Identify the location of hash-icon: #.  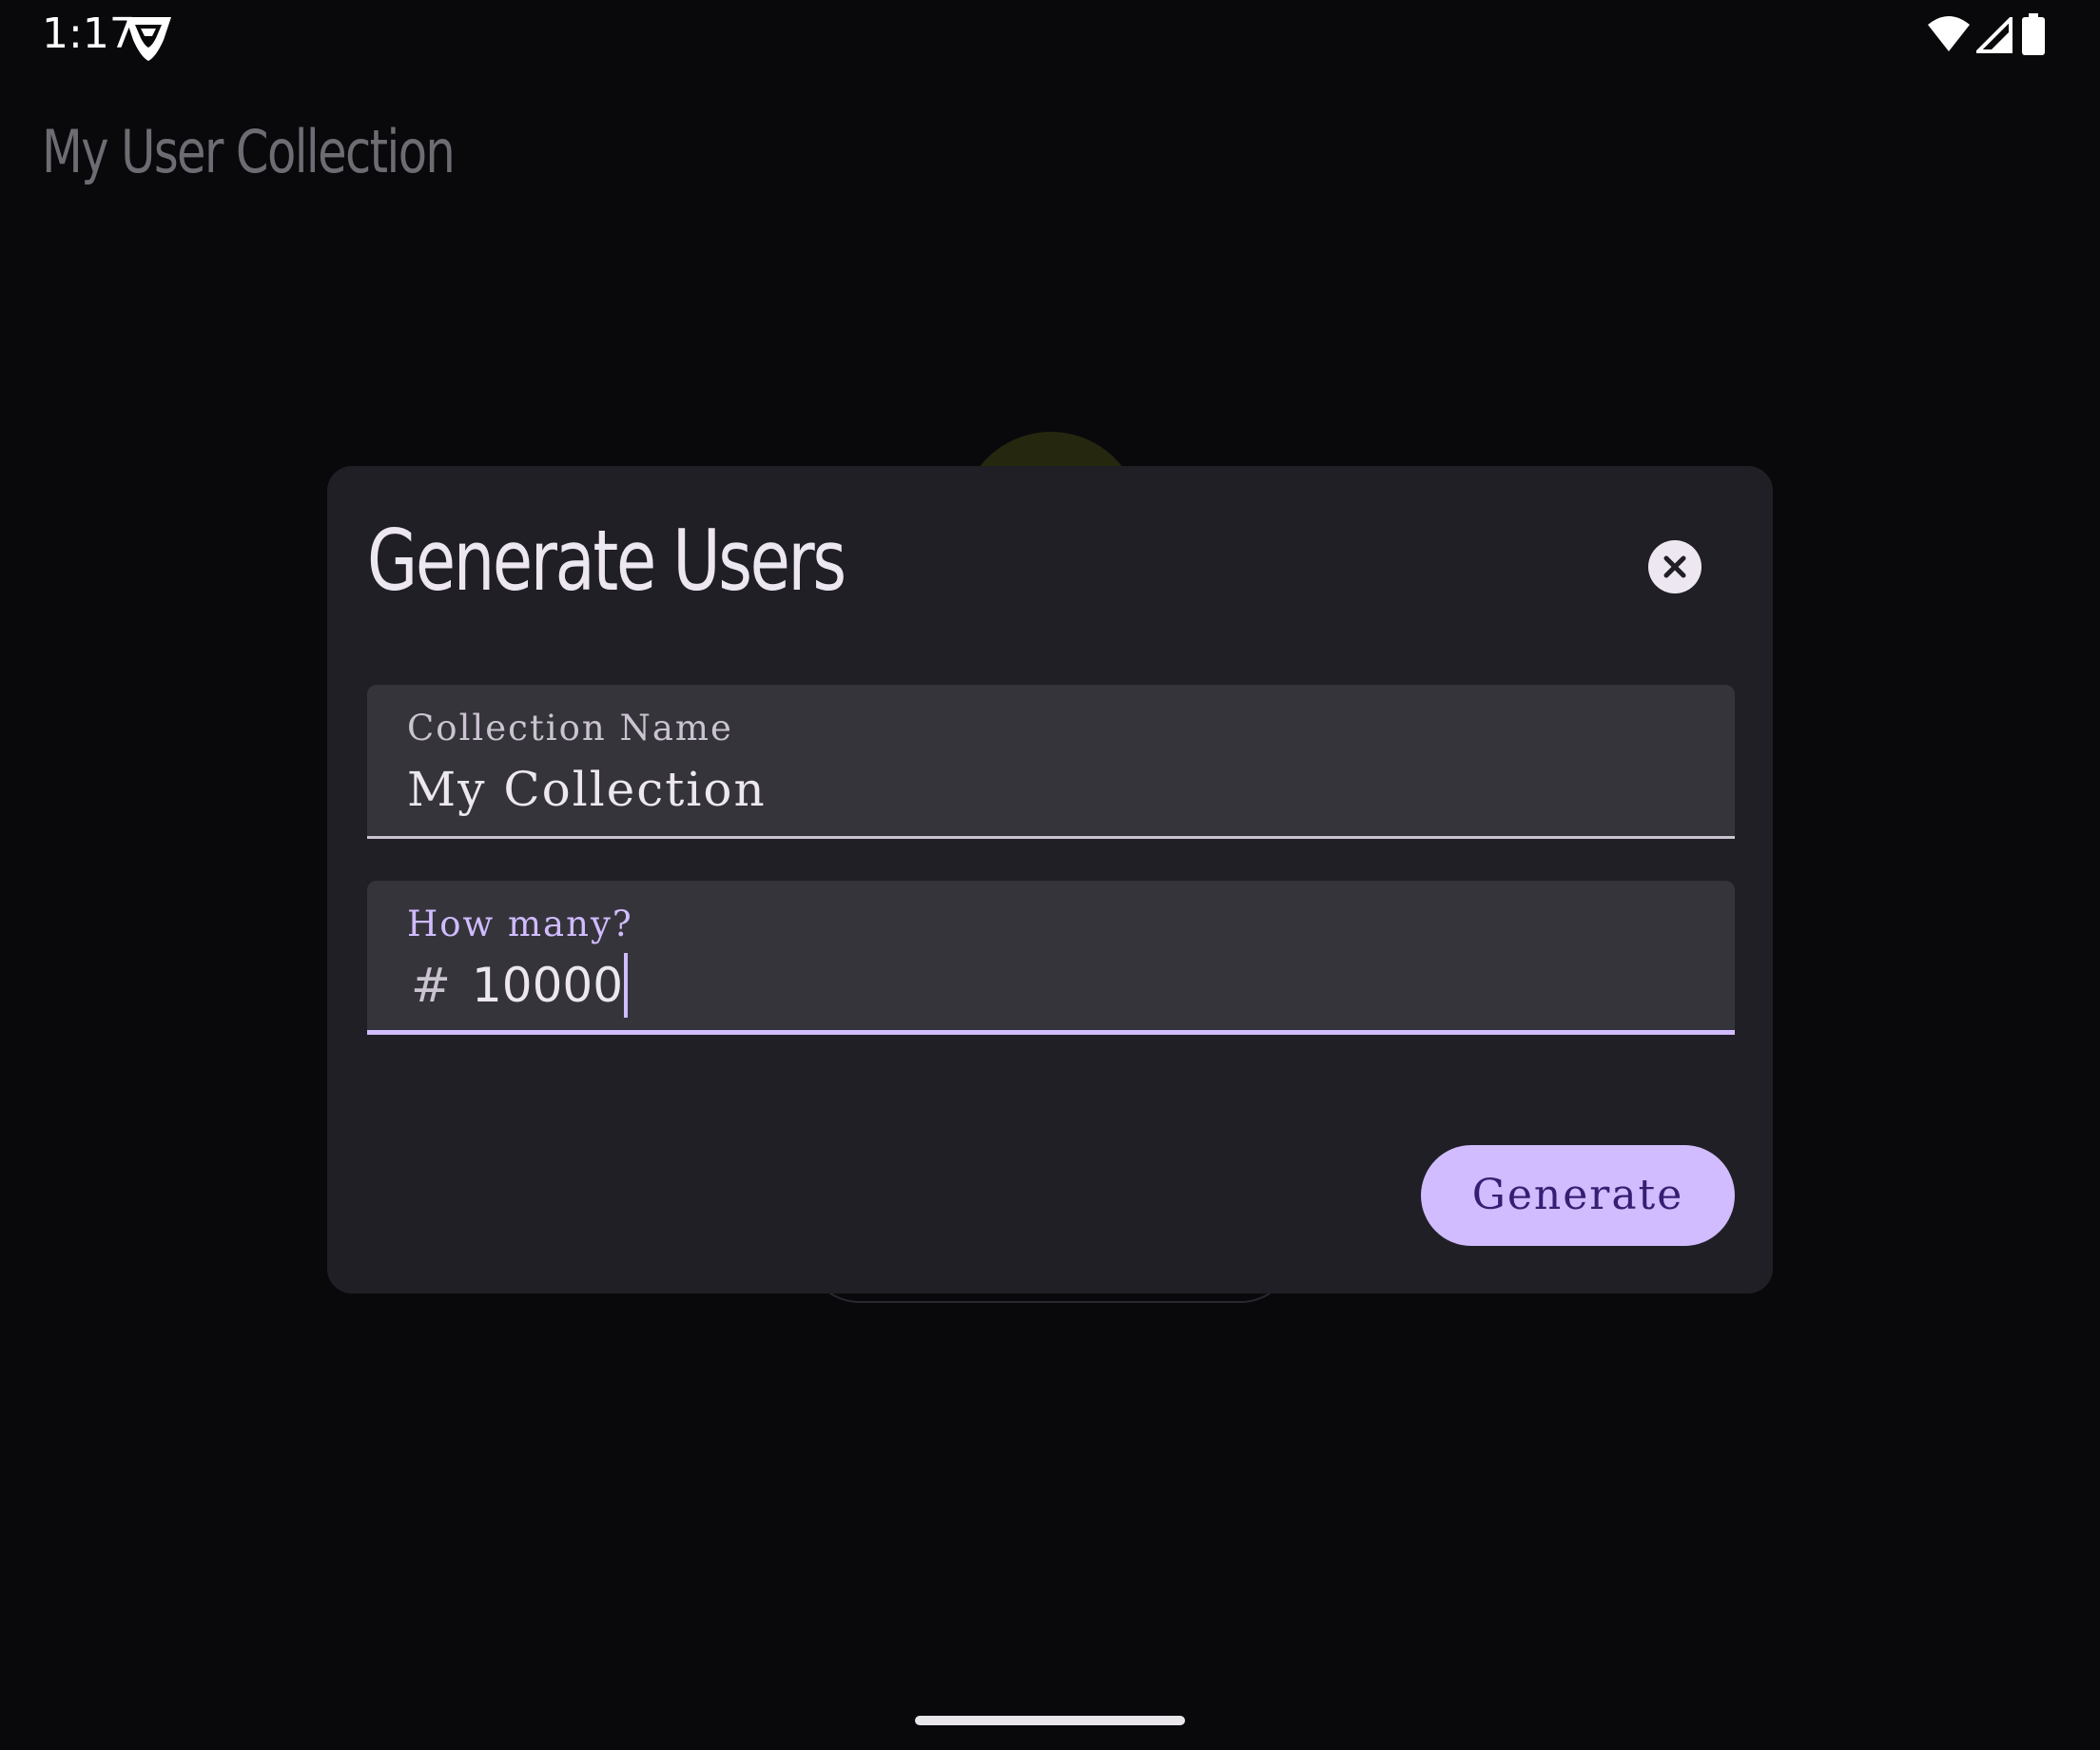
(431, 985).